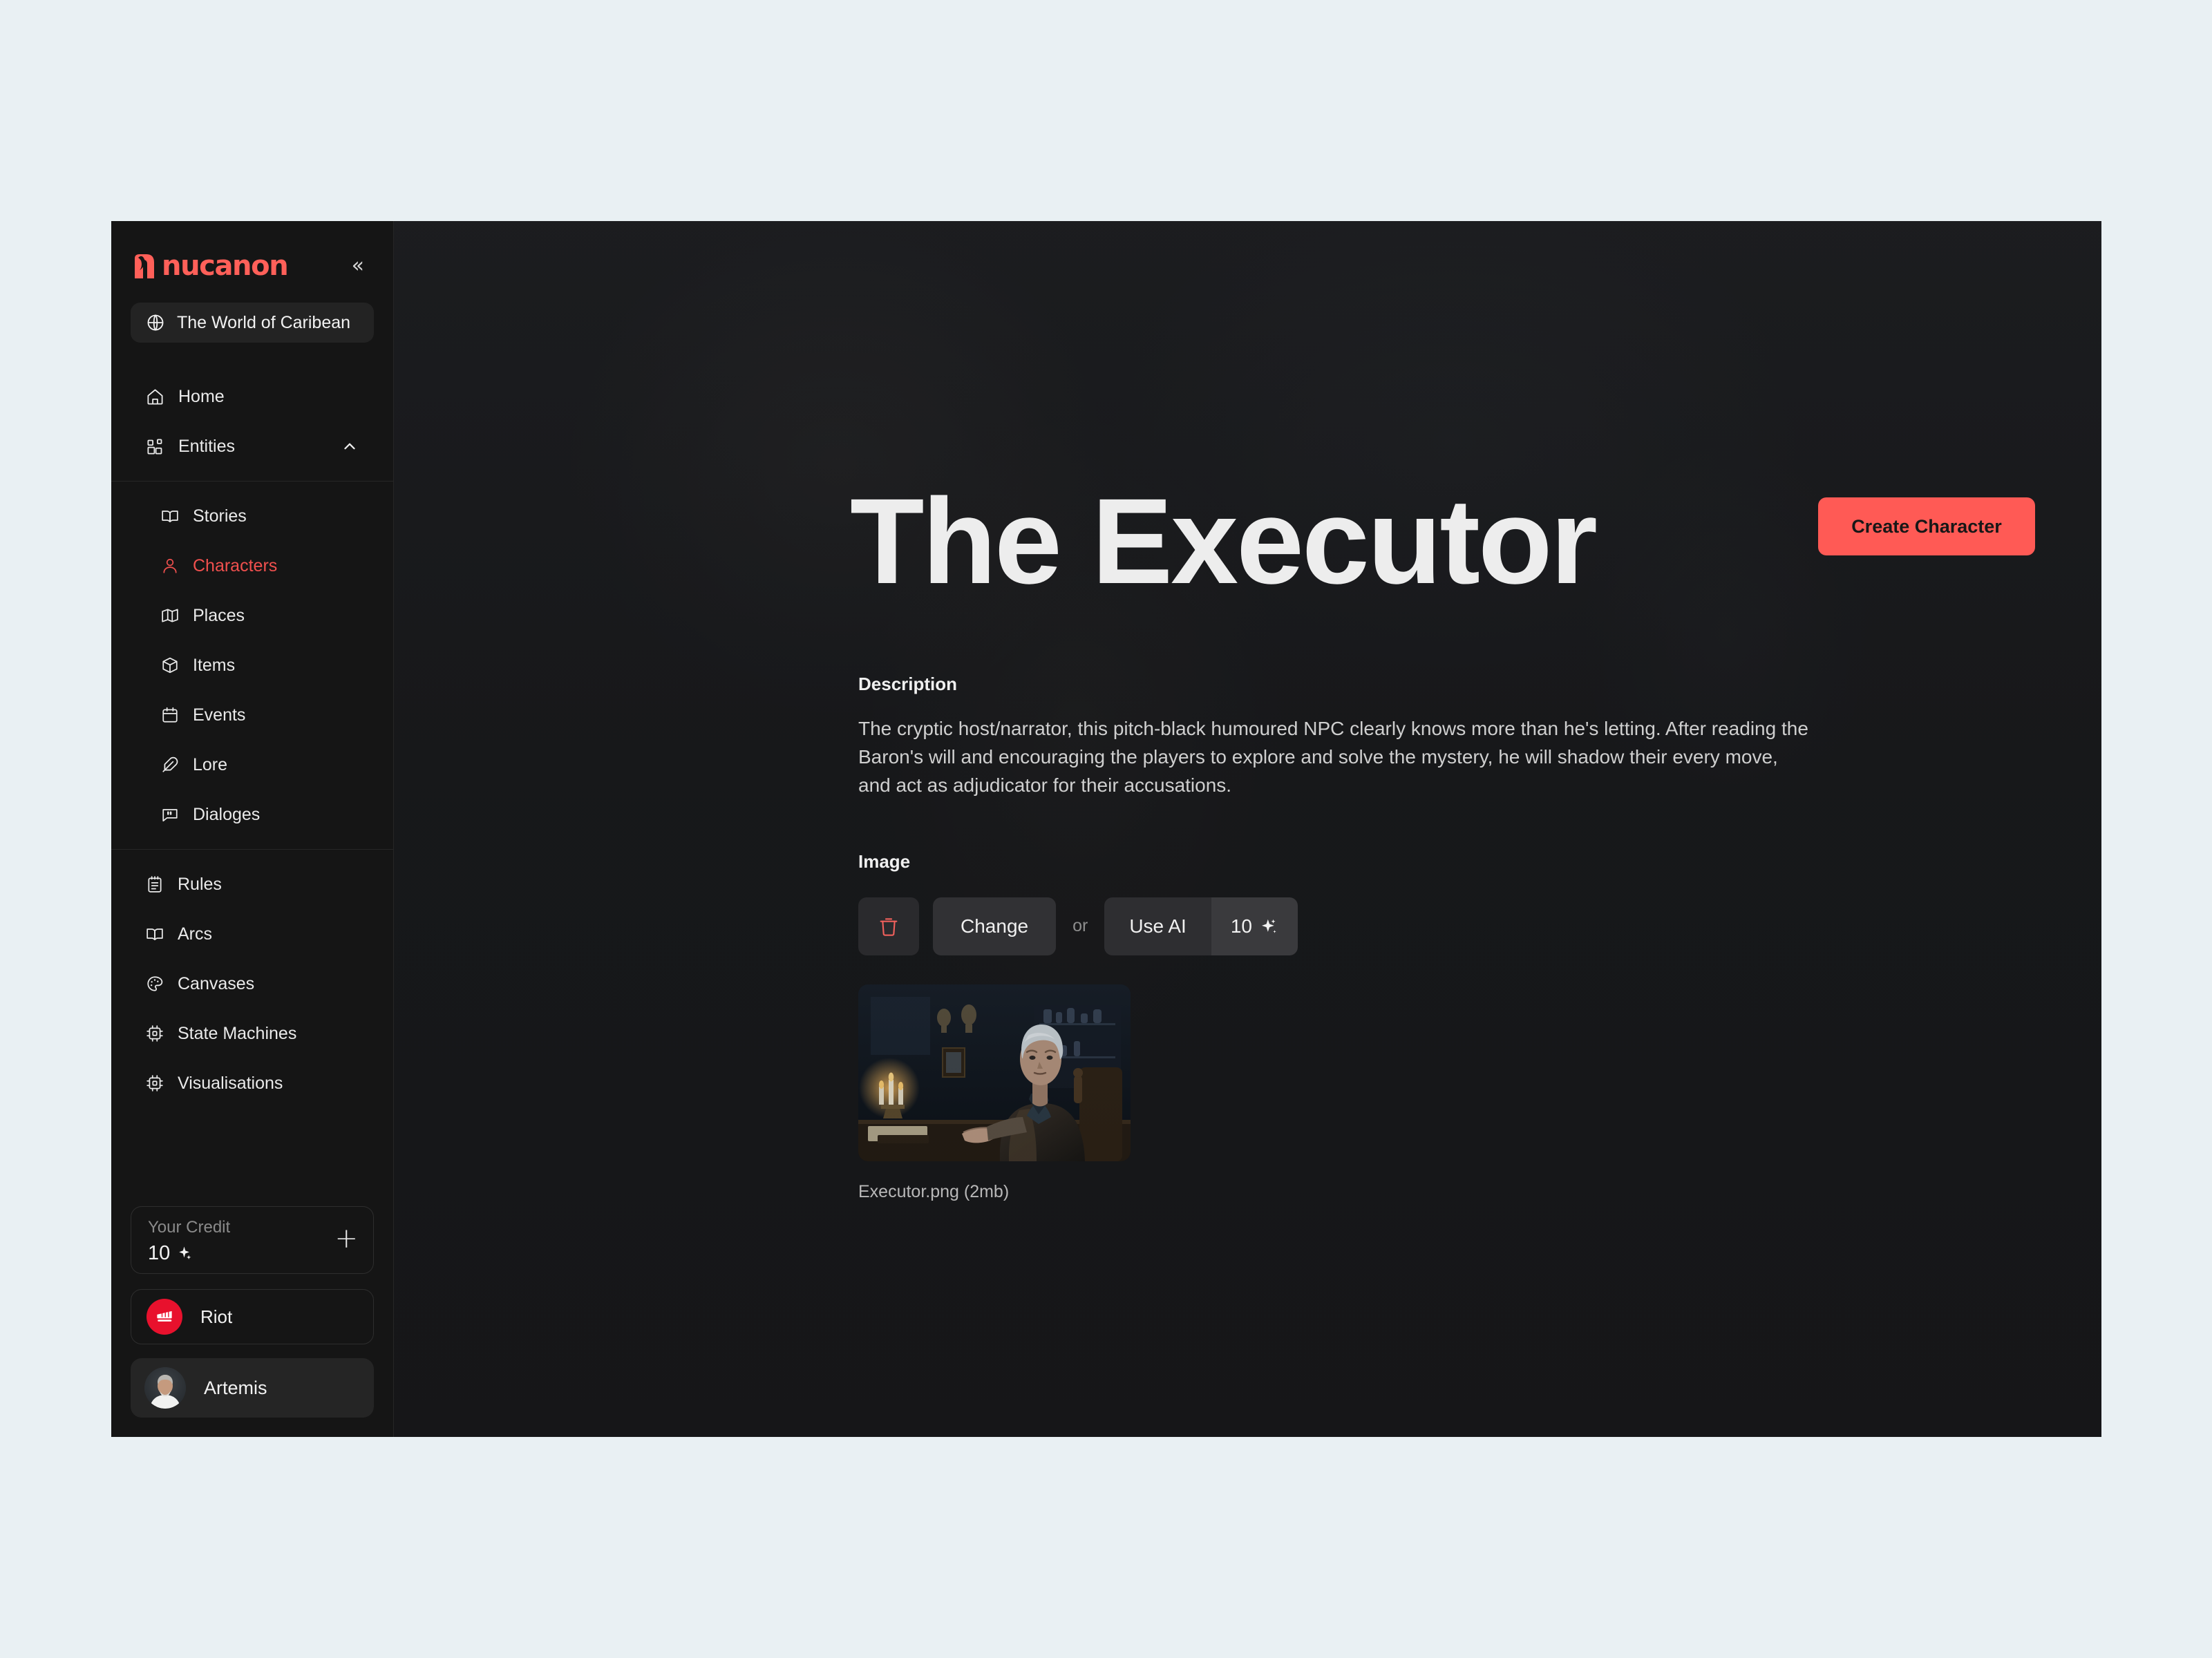 The image size is (2212, 1658). Describe the element at coordinates (159, 1253) in the screenshot. I see `credit-amount: 10` at that location.